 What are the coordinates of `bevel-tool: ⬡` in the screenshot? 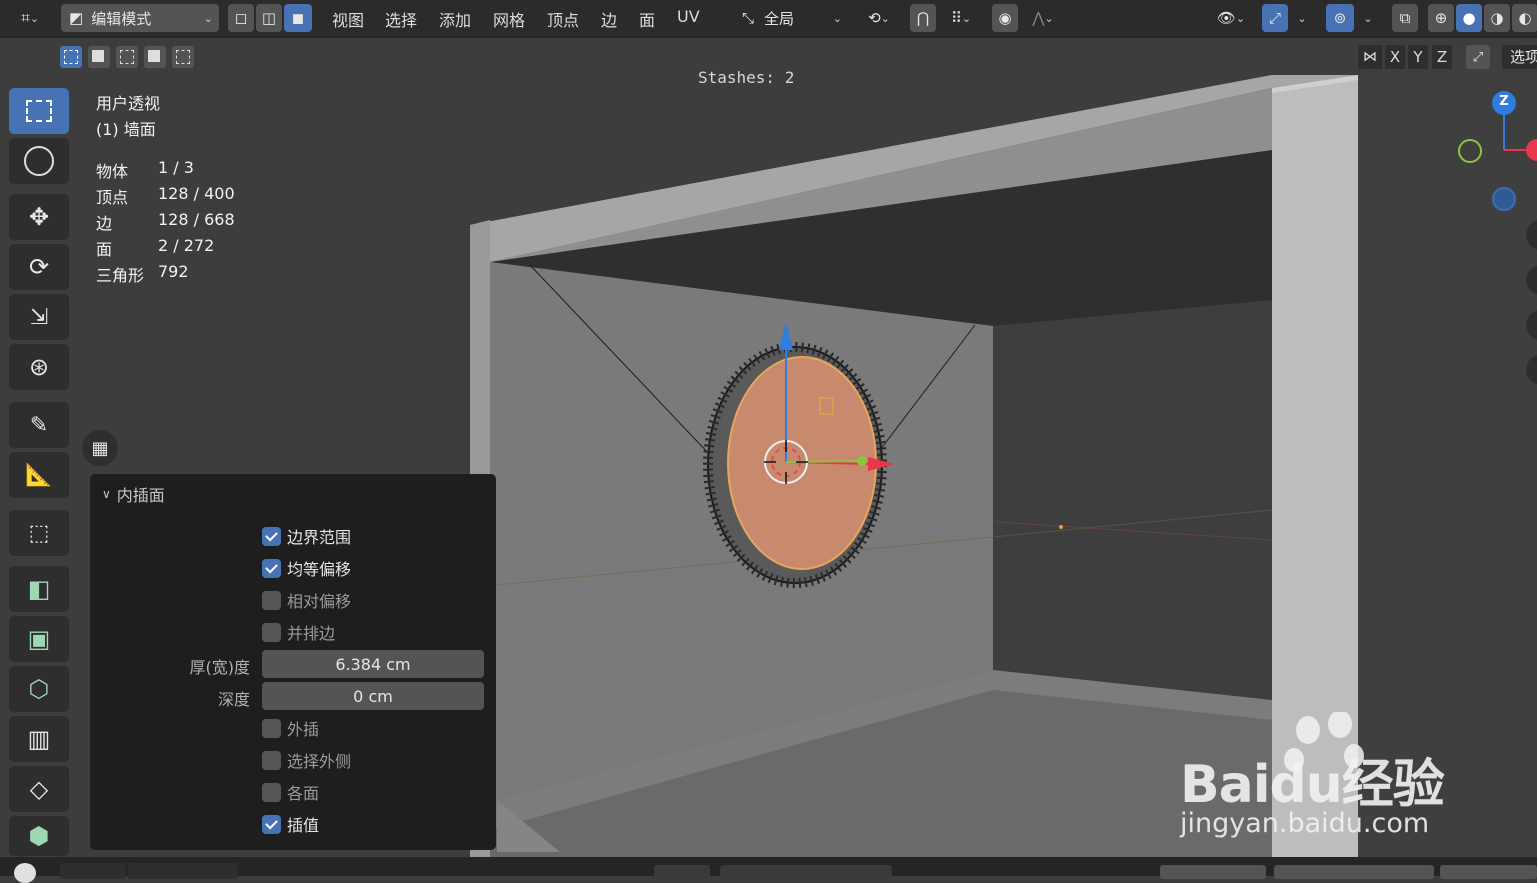 It's located at (39, 689).